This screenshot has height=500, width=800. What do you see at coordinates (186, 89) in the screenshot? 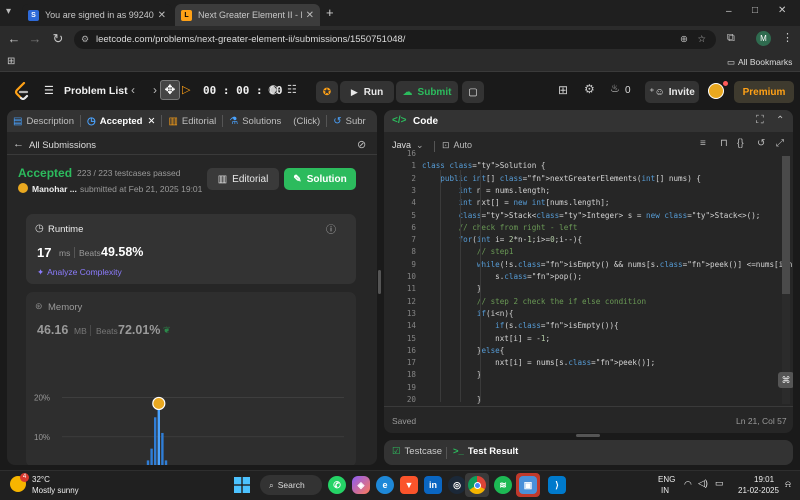
I see `timer-play-icon: ▷` at bounding box center [186, 89].